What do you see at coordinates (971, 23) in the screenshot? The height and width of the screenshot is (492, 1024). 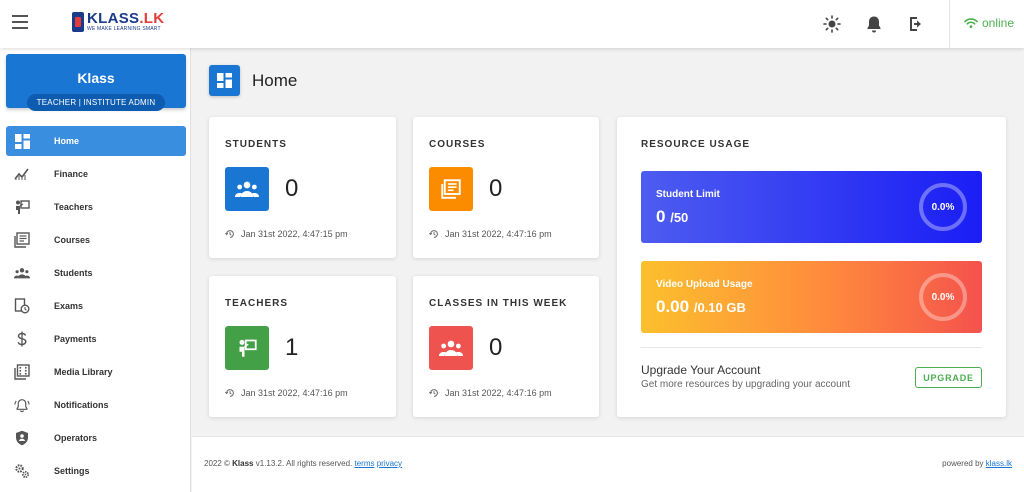 I see `wifi-icon` at bounding box center [971, 23].